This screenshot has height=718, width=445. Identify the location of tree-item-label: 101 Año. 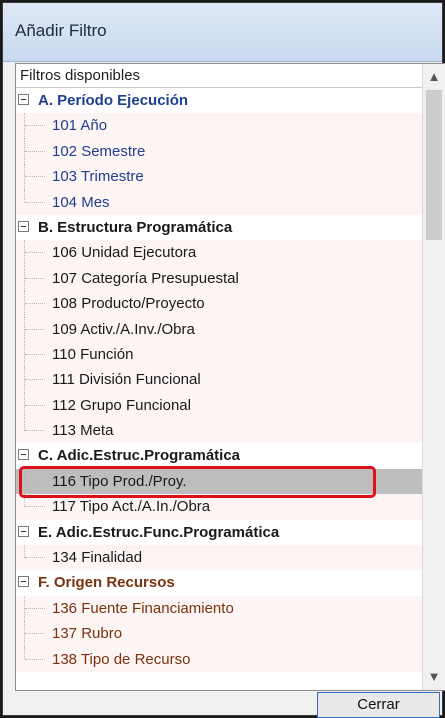
(80, 126).